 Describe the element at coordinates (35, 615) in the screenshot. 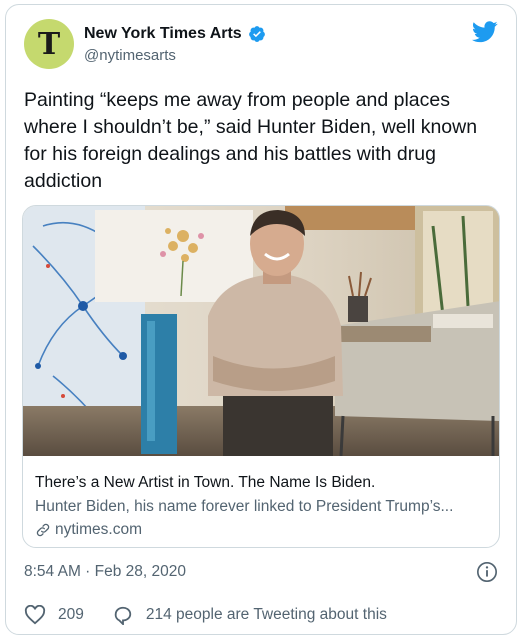

I see `heart-icon` at that location.